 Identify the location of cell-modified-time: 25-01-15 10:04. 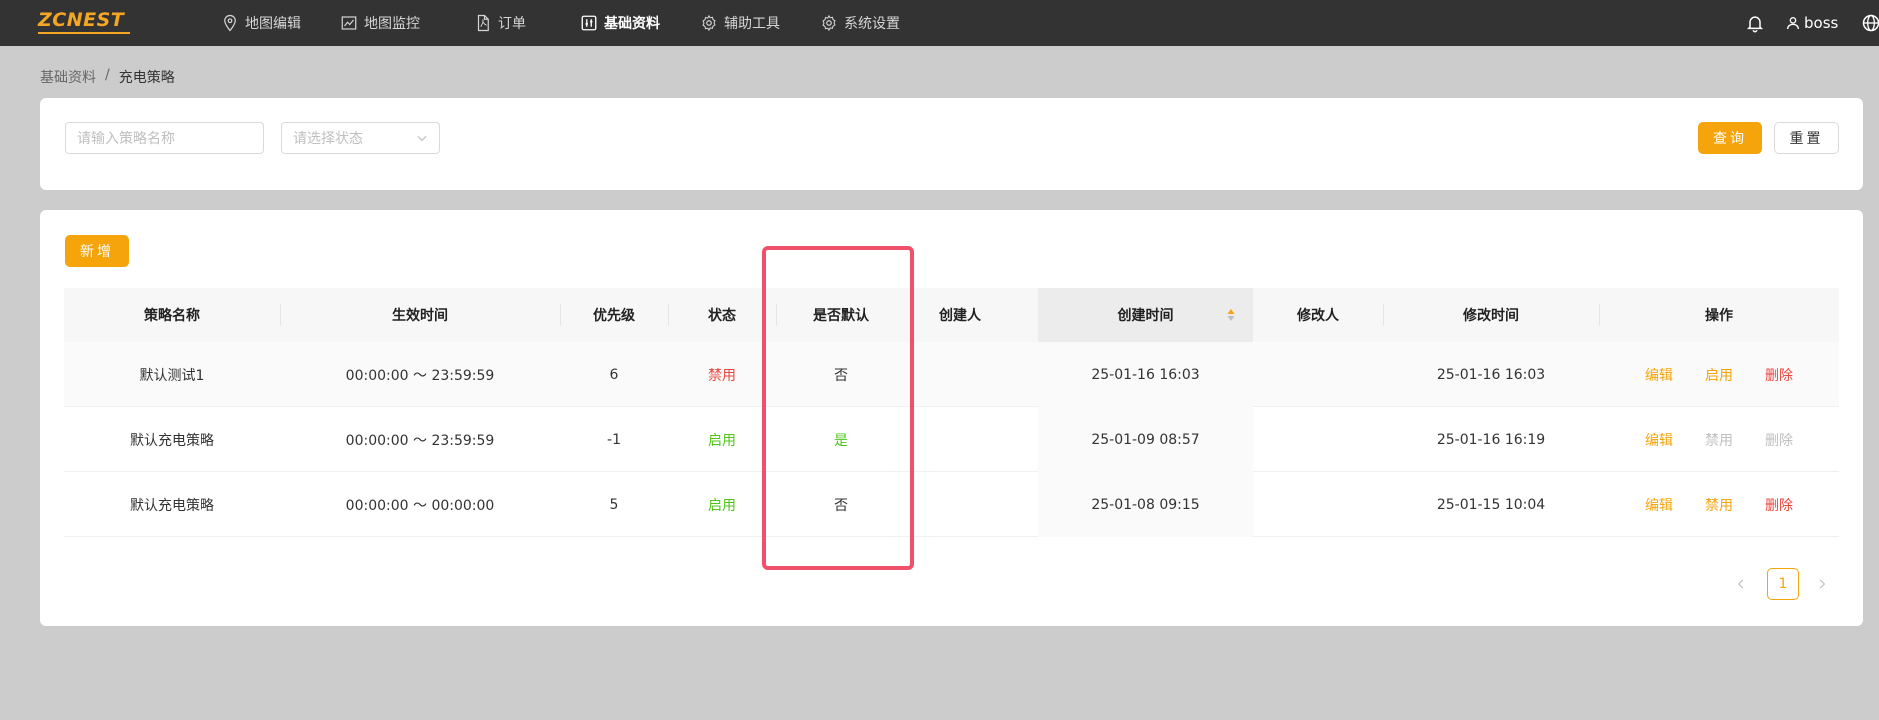
(1491, 504).